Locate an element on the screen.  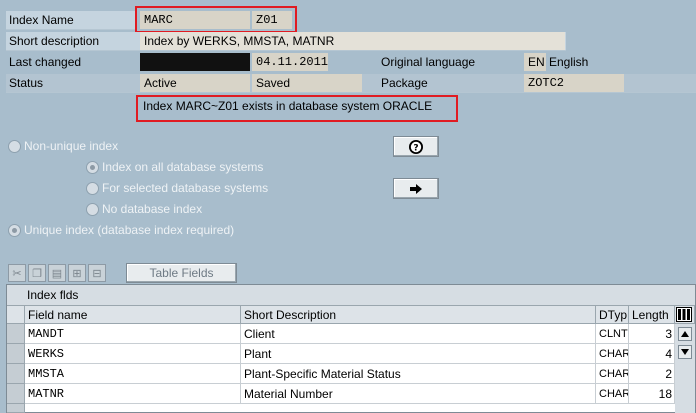
table-cell-field: MATNR is located at coordinates (133, 394).